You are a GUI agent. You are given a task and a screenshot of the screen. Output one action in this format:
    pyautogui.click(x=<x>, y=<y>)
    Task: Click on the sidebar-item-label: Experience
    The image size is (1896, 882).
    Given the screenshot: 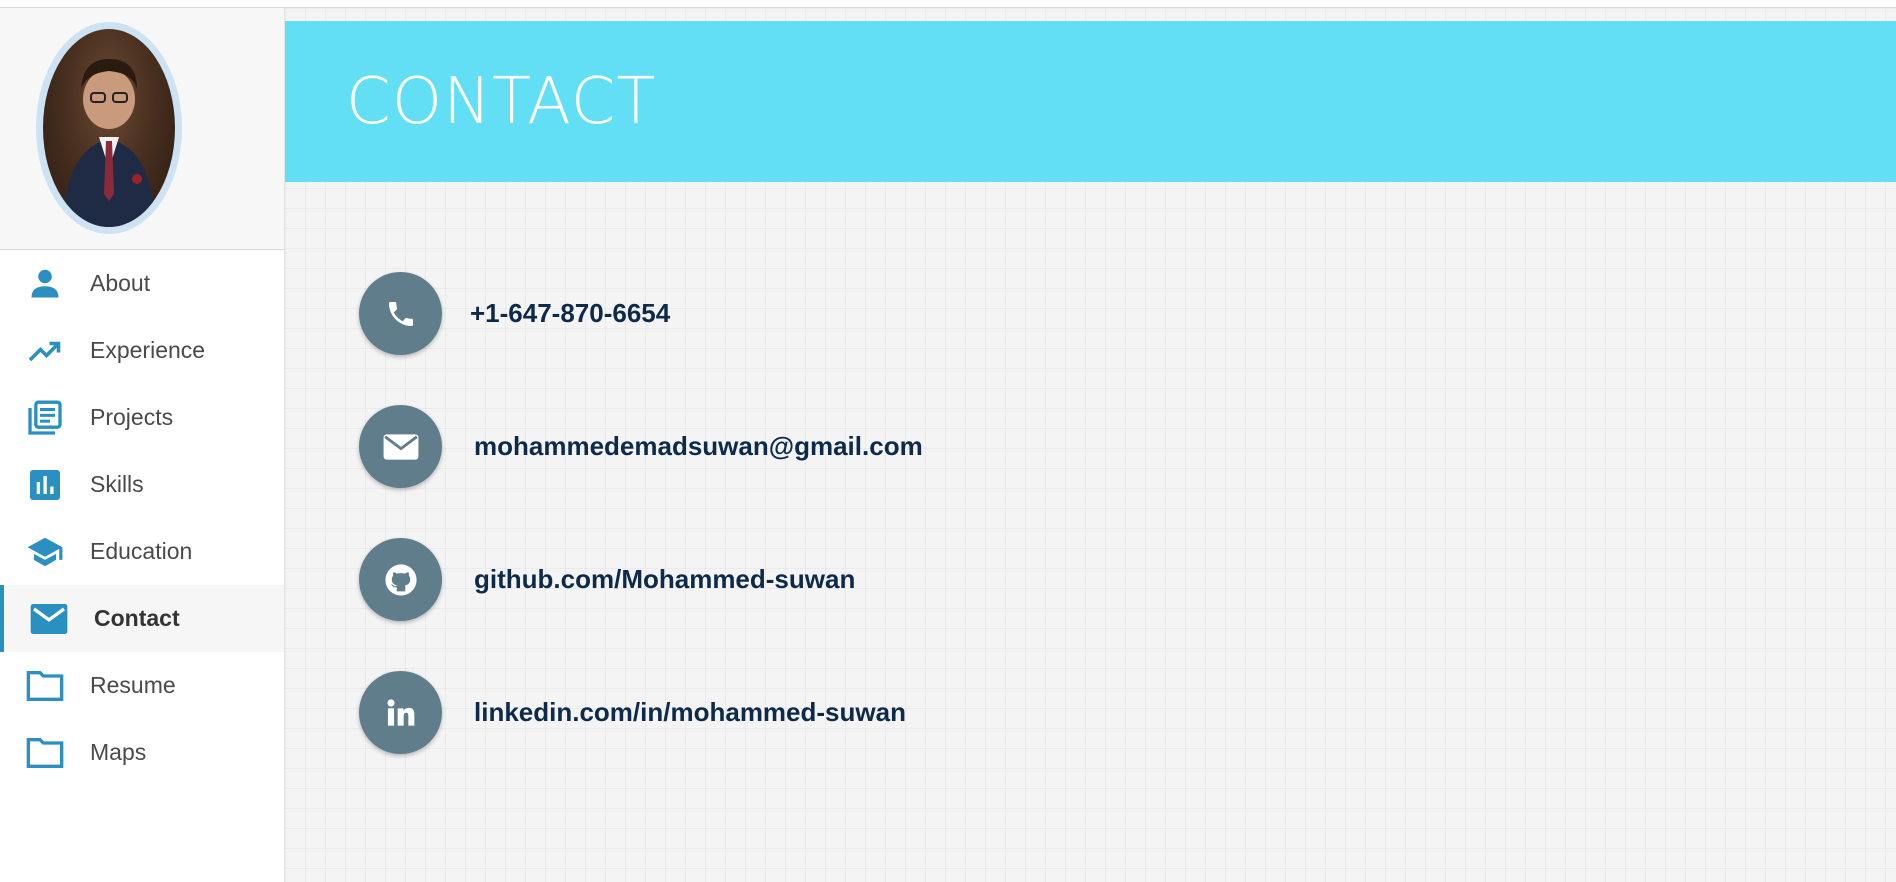 What is the action you would take?
    pyautogui.click(x=148, y=350)
    